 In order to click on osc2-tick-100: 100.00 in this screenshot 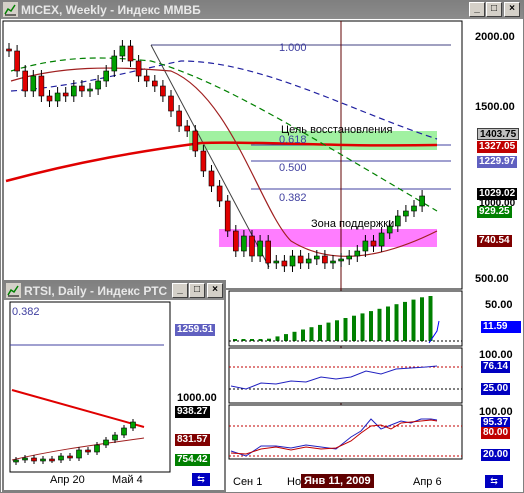, I will do `click(496, 355)`.